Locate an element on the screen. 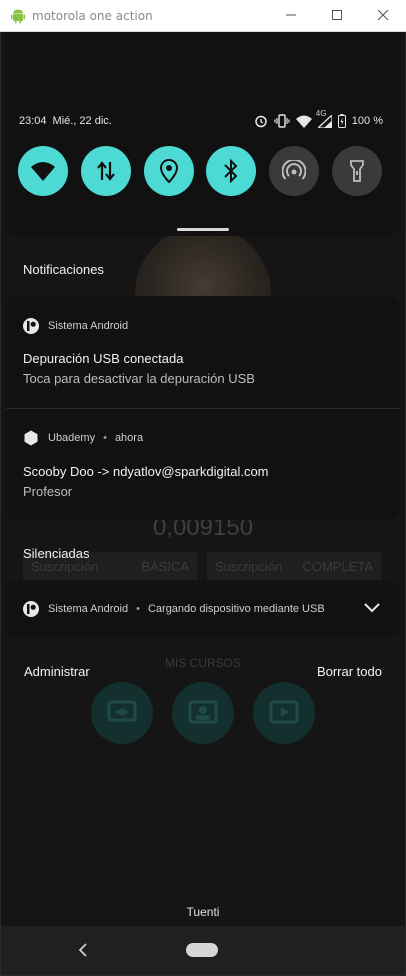  minimize-icon is located at coordinates (291, 15).